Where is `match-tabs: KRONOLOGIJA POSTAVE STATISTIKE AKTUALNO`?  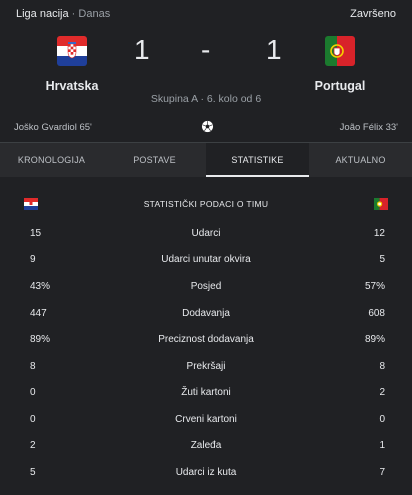 match-tabs: KRONOLOGIJA POSTAVE STATISTIKE AKTUALNO is located at coordinates (206, 159).